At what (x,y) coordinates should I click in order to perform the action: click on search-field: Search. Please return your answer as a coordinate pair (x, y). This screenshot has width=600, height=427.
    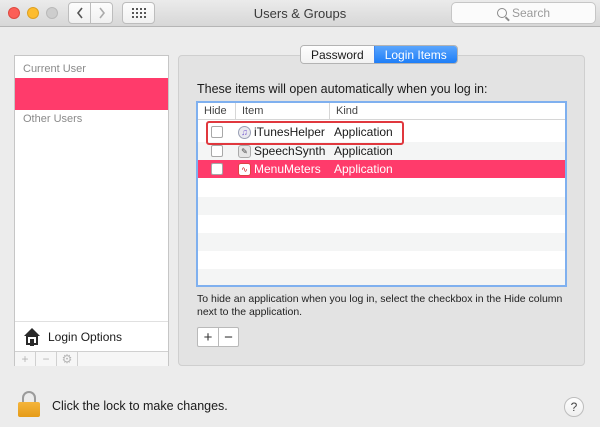
    Looking at the image, I should click on (523, 13).